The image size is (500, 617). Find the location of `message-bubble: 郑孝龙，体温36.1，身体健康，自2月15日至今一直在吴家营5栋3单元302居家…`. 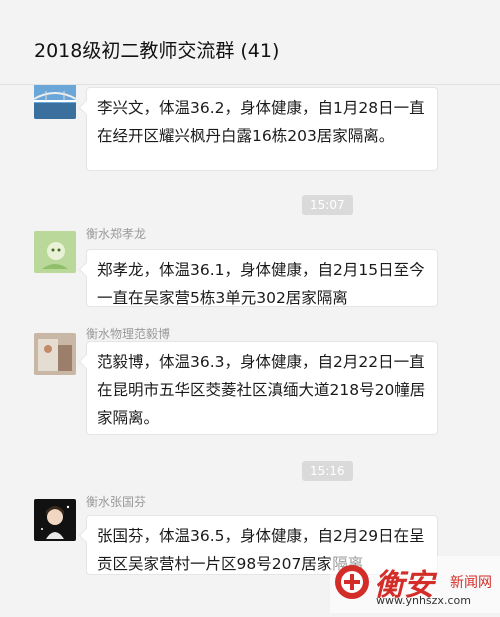

message-bubble: 郑孝龙，体温36.1，身体健康，自2月15日至今一直在吴家营5栋3单元302居家… is located at coordinates (262, 278).